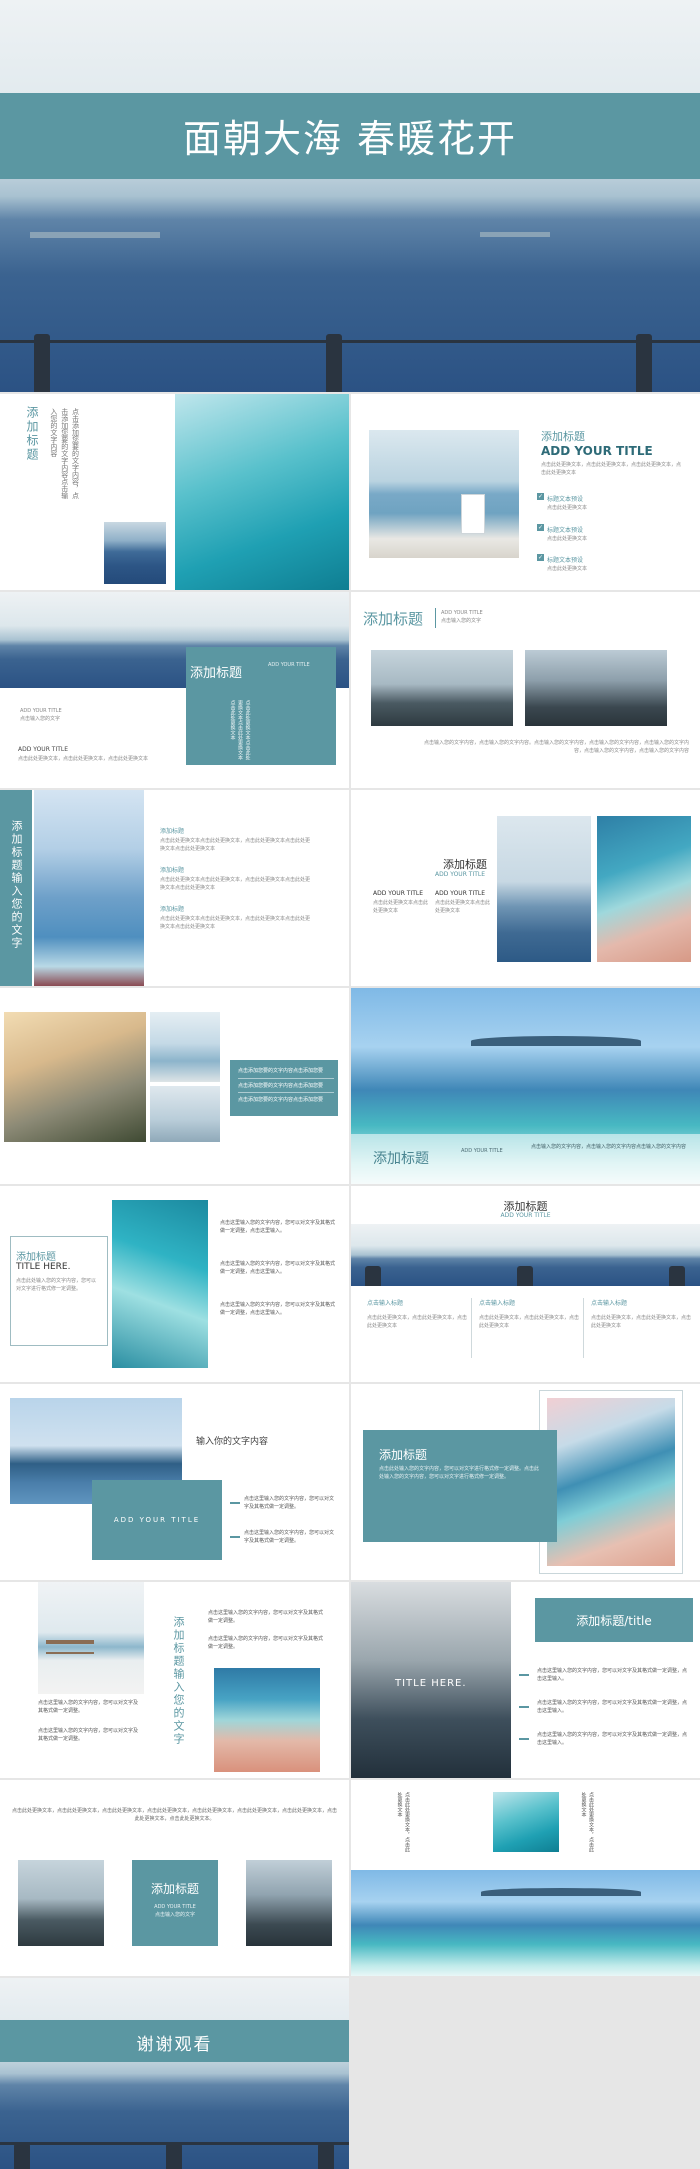  I want to click on slide-17: 点击此处更换文本，点击此处更换文本 点击此处更换文本，点击此处更换文本, so click(525, 1878).